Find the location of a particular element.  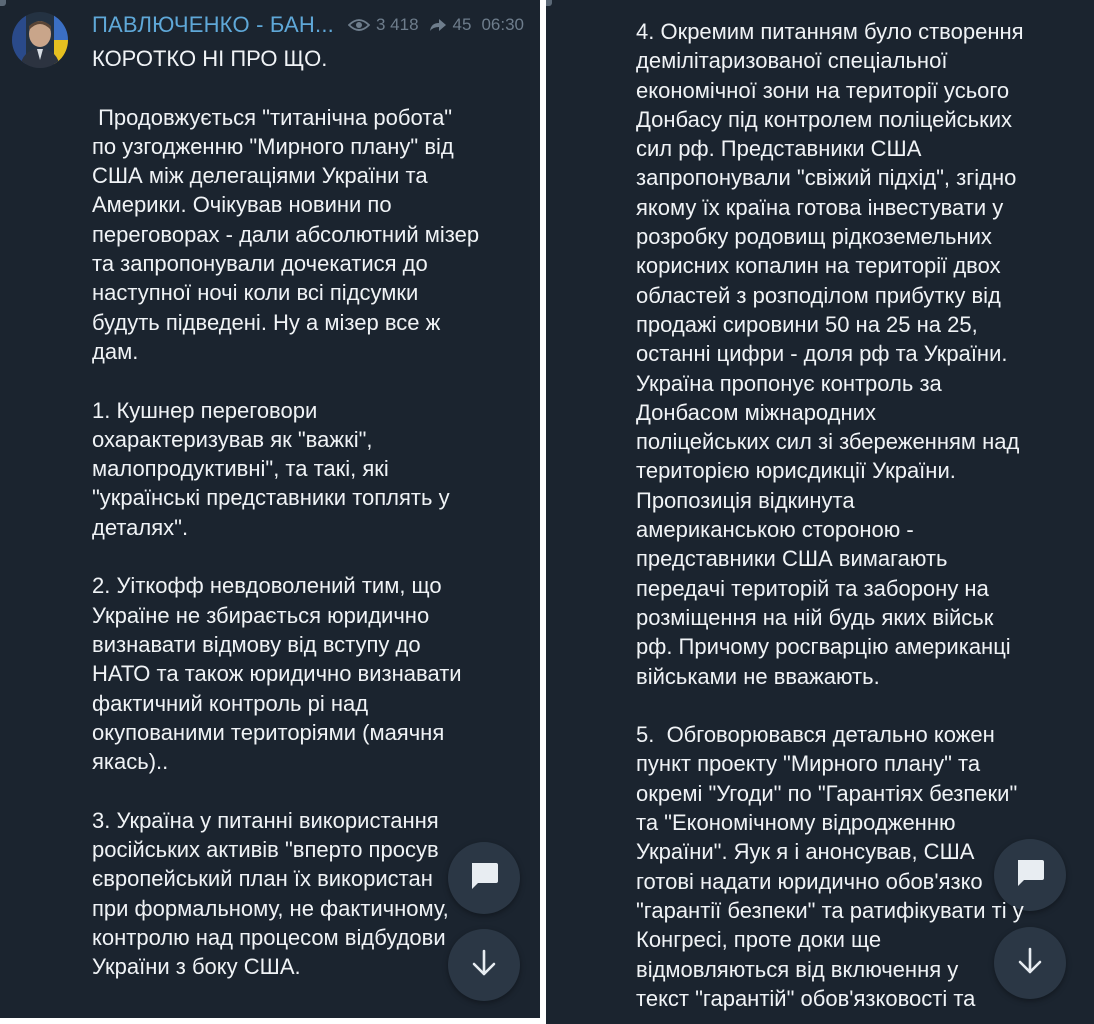

chat-bubble-icon is located at coordinates (484, 878).